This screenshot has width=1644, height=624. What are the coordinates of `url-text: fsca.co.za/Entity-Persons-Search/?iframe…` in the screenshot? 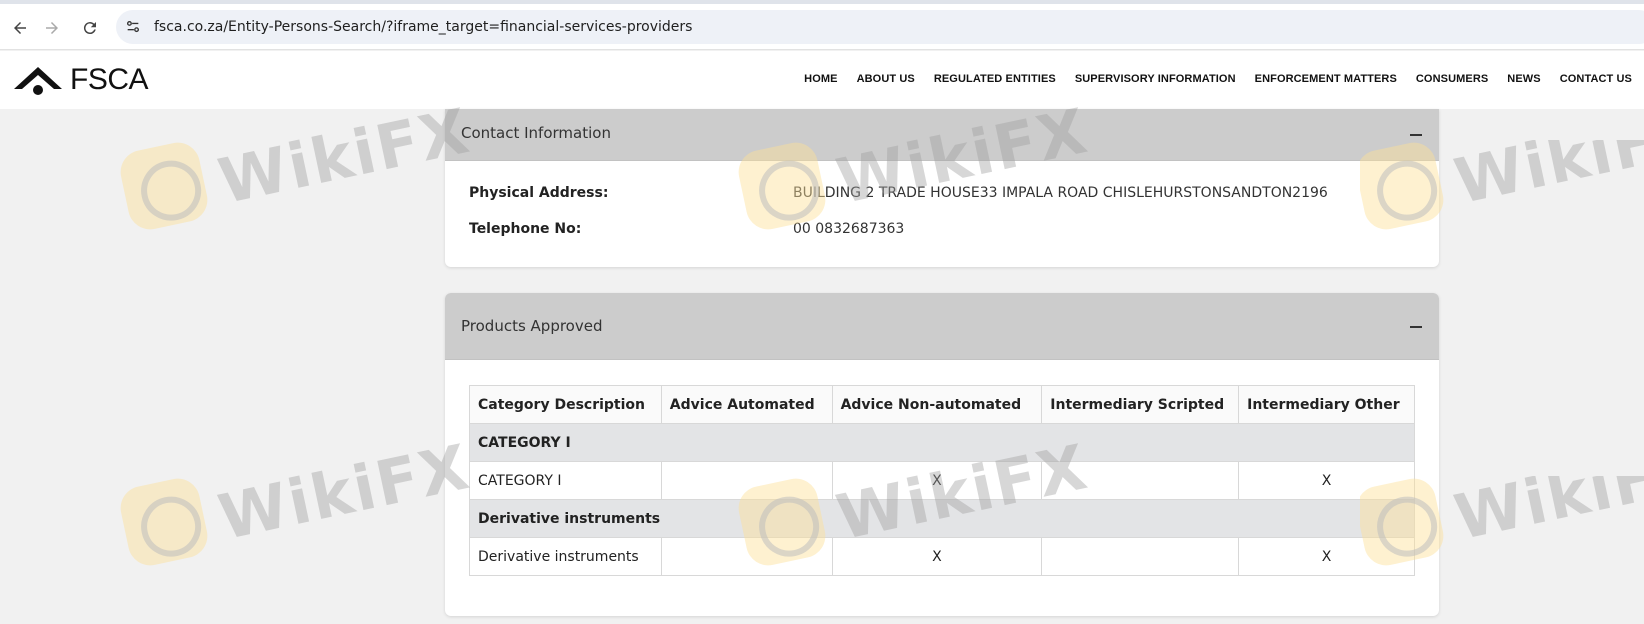 It's located at (423, 27).